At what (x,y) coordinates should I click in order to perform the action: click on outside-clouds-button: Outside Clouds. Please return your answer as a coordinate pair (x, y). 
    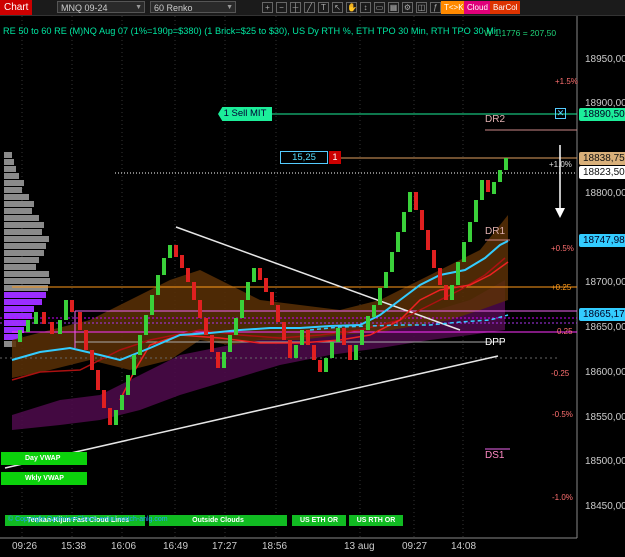
    Looking at the image, I should click on (218, 520).